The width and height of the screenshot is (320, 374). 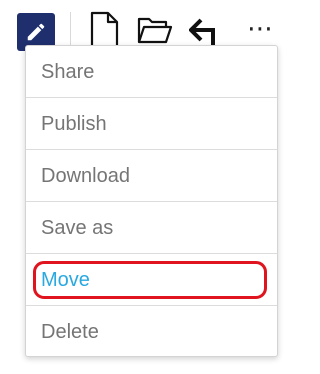 What do you see at coordinates (151, 124) in the screenshot?
I see `menu-item-publish: Publish` at bounding box center [151, 124].